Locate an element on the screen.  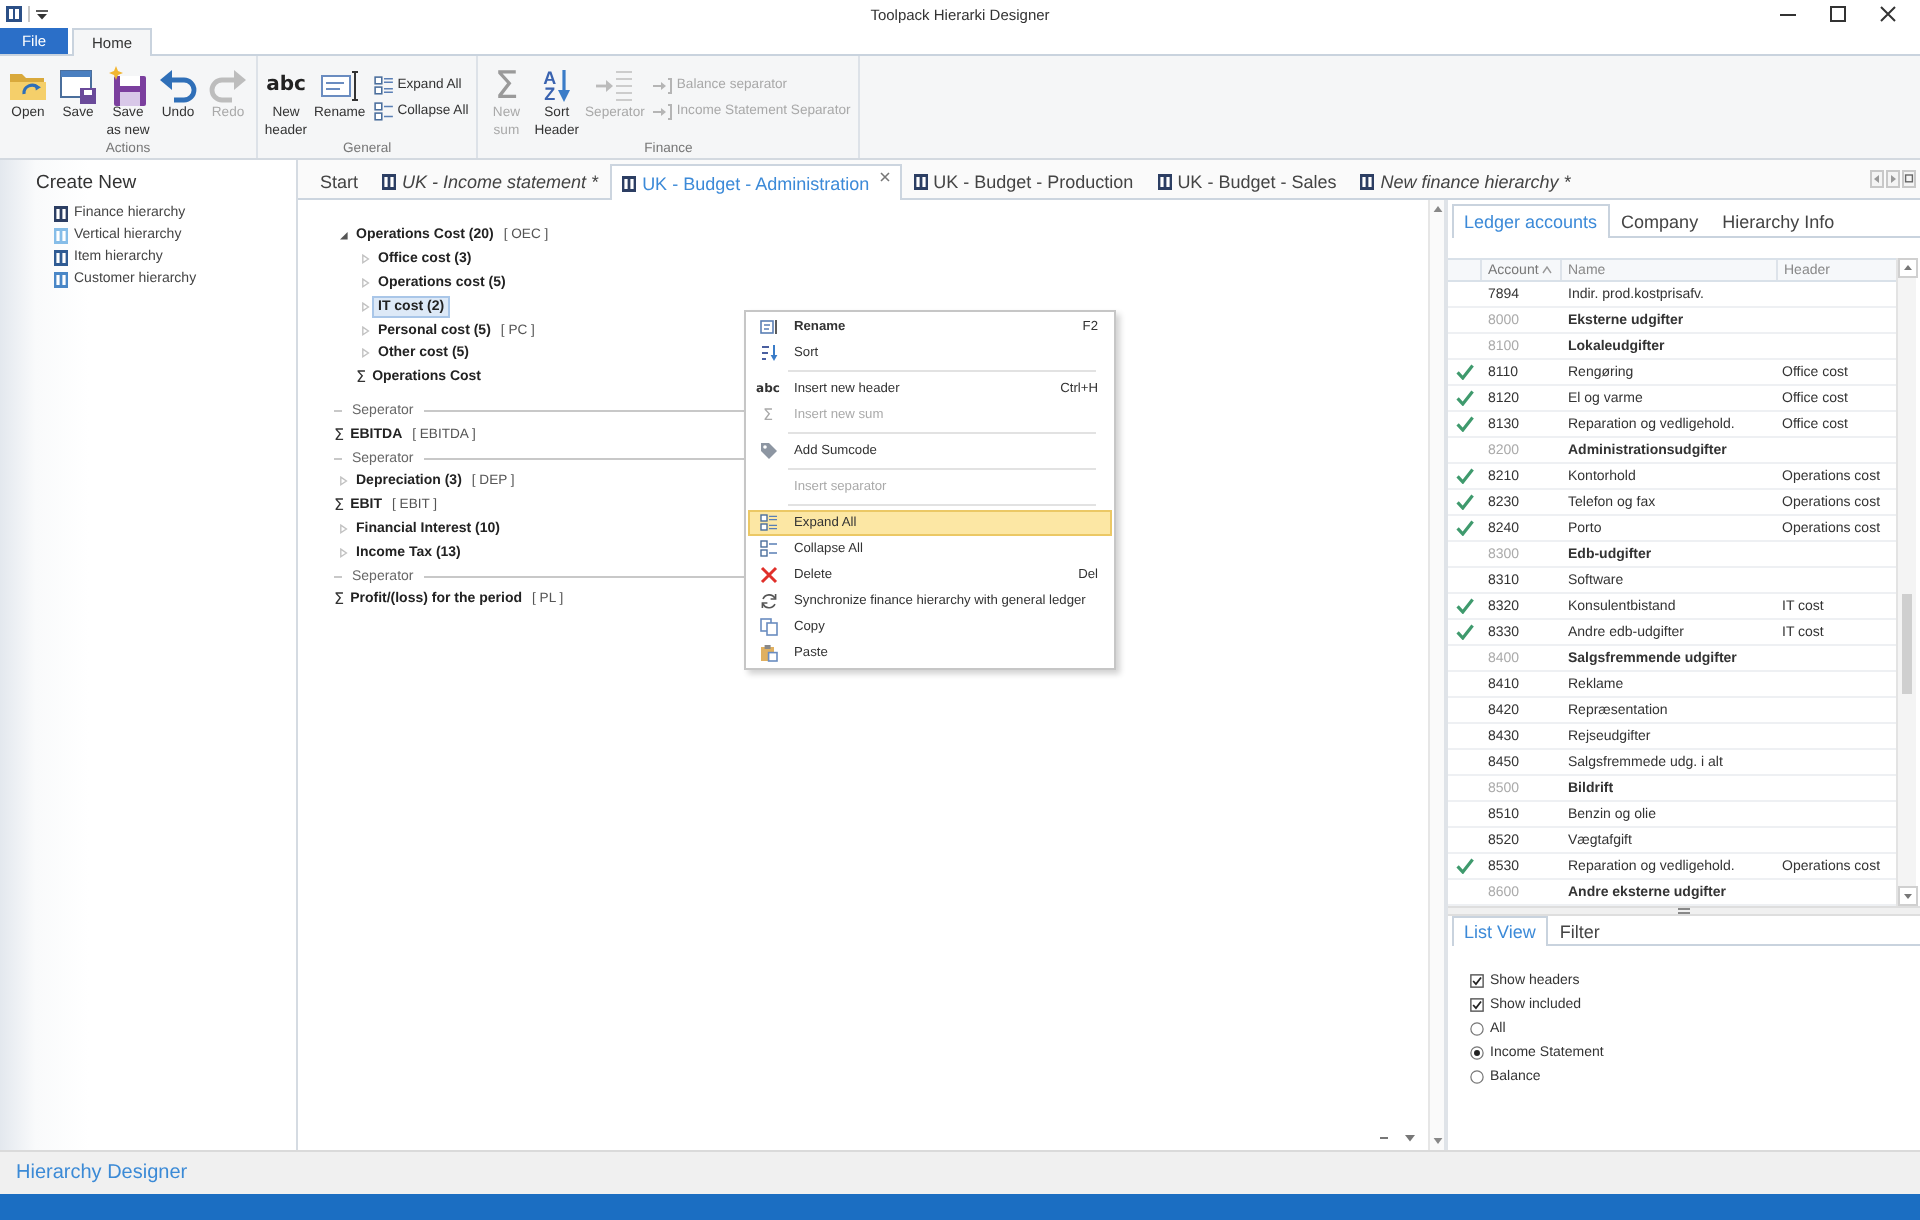
triangle-icon is located at coordinates (343, 235).